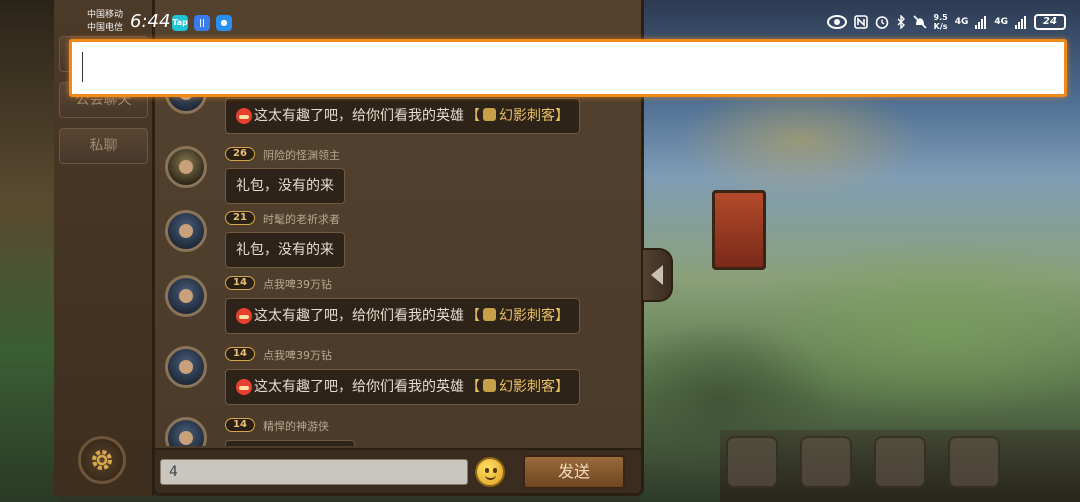 The height and width of the screenshot is (502, 1080). I want to click on level-badge: 21, so click(240, 218).